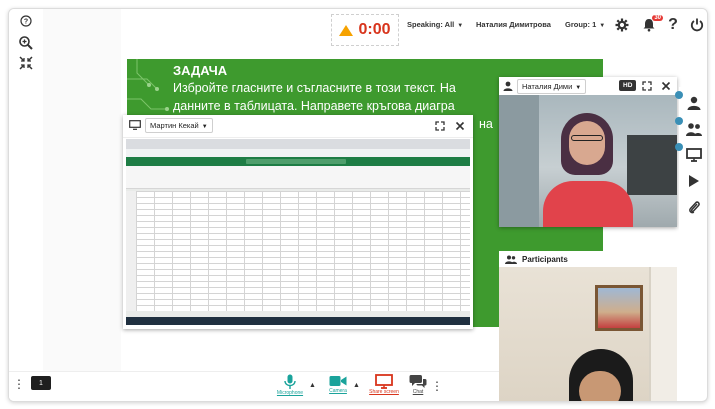 This screenshot has height=409, width=715. Describe the element at coordinates (587, 138) in the screenshot. I see `person-glasses` at that location.